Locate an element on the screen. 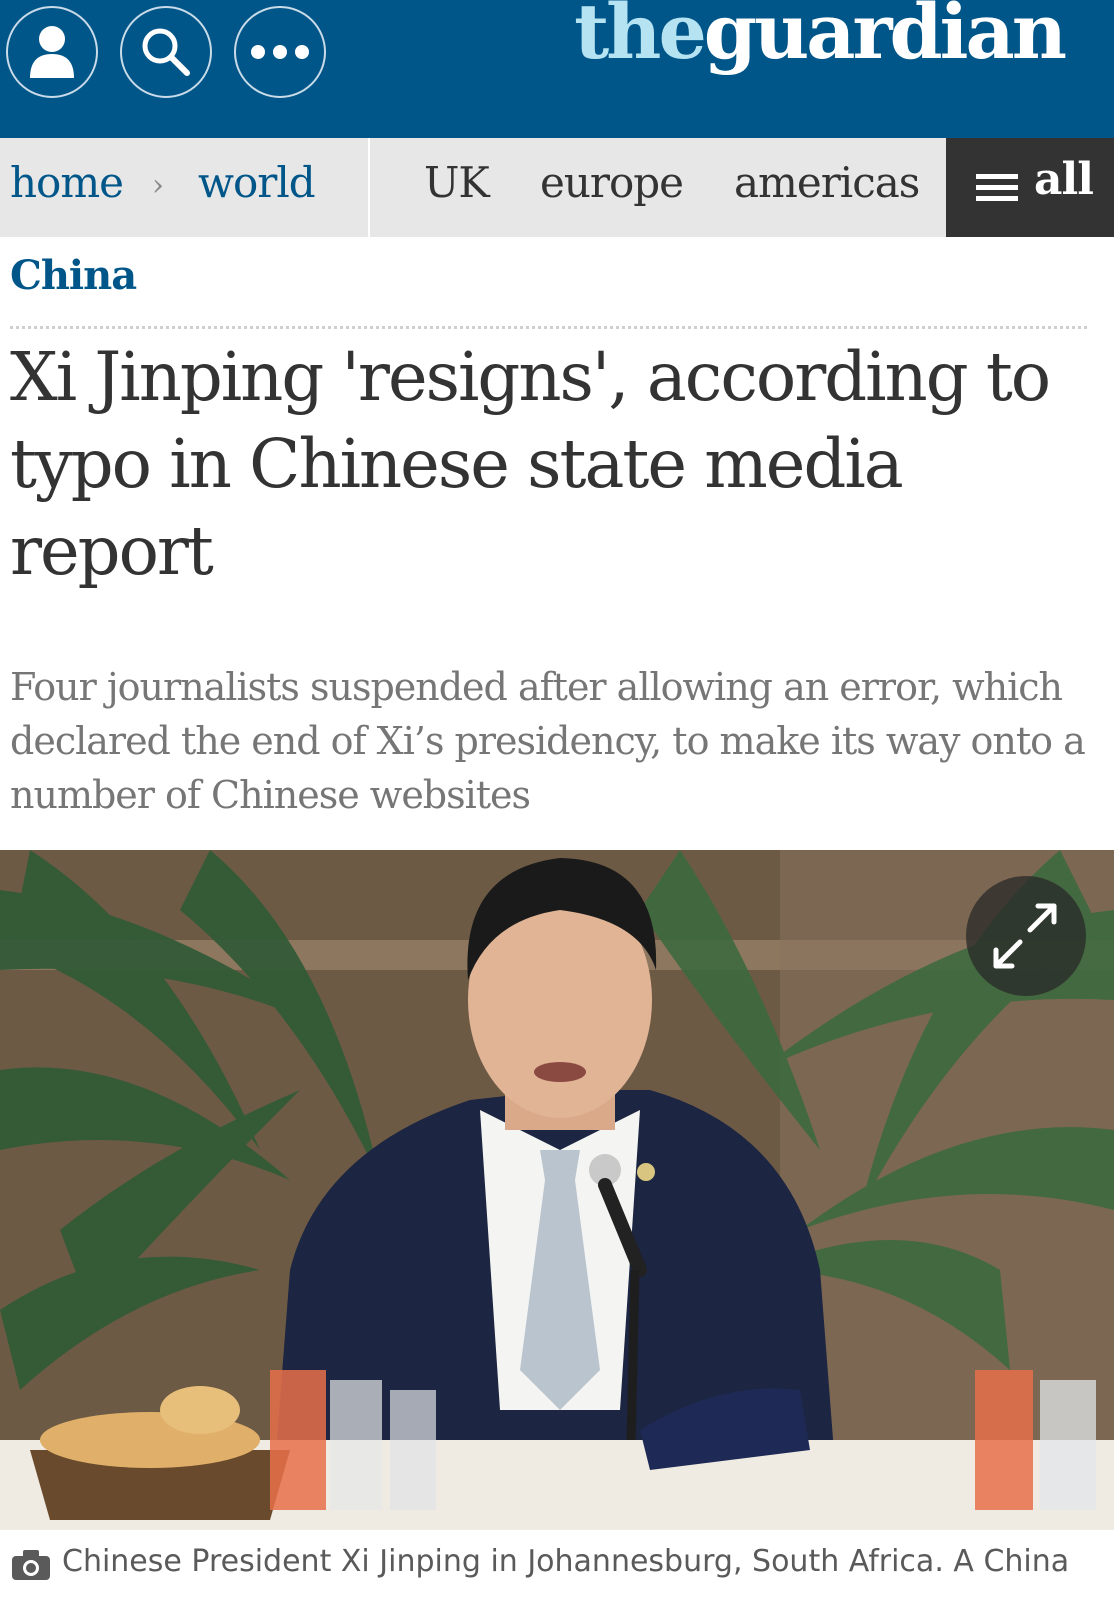 This screenshot has width=1114, height=1600. profile-button is located at coordinates (52, 52).